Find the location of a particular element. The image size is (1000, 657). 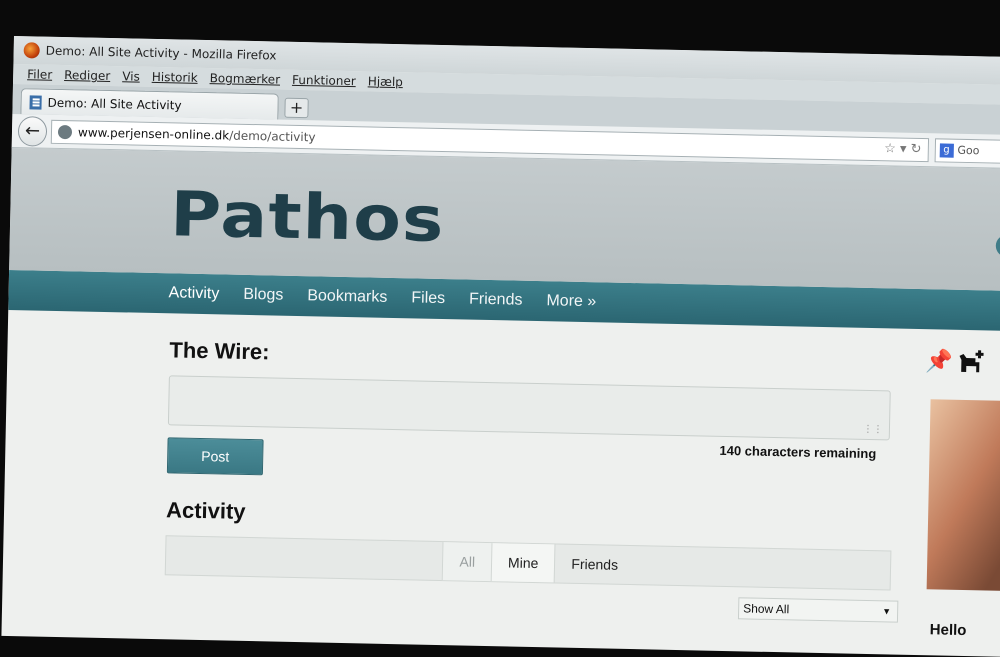

browser-tab: Demo: All Site Activity is located at coordinates (149, 104).